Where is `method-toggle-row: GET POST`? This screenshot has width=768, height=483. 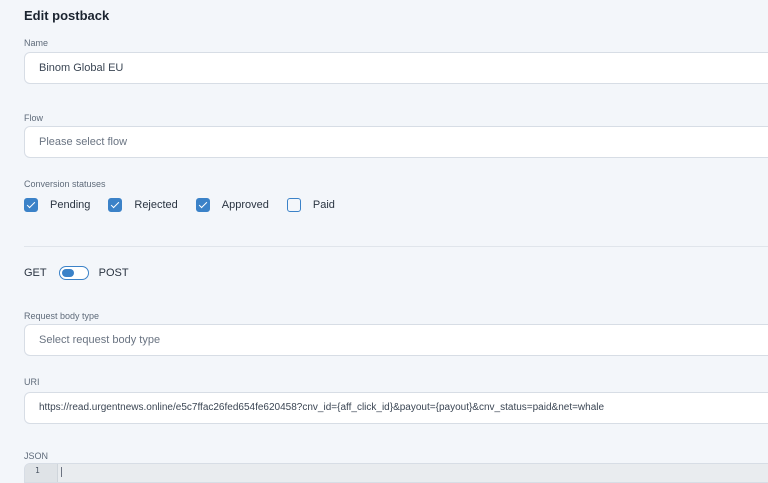
method-toggle-row: GET POST is located at coordinates (76, 273).